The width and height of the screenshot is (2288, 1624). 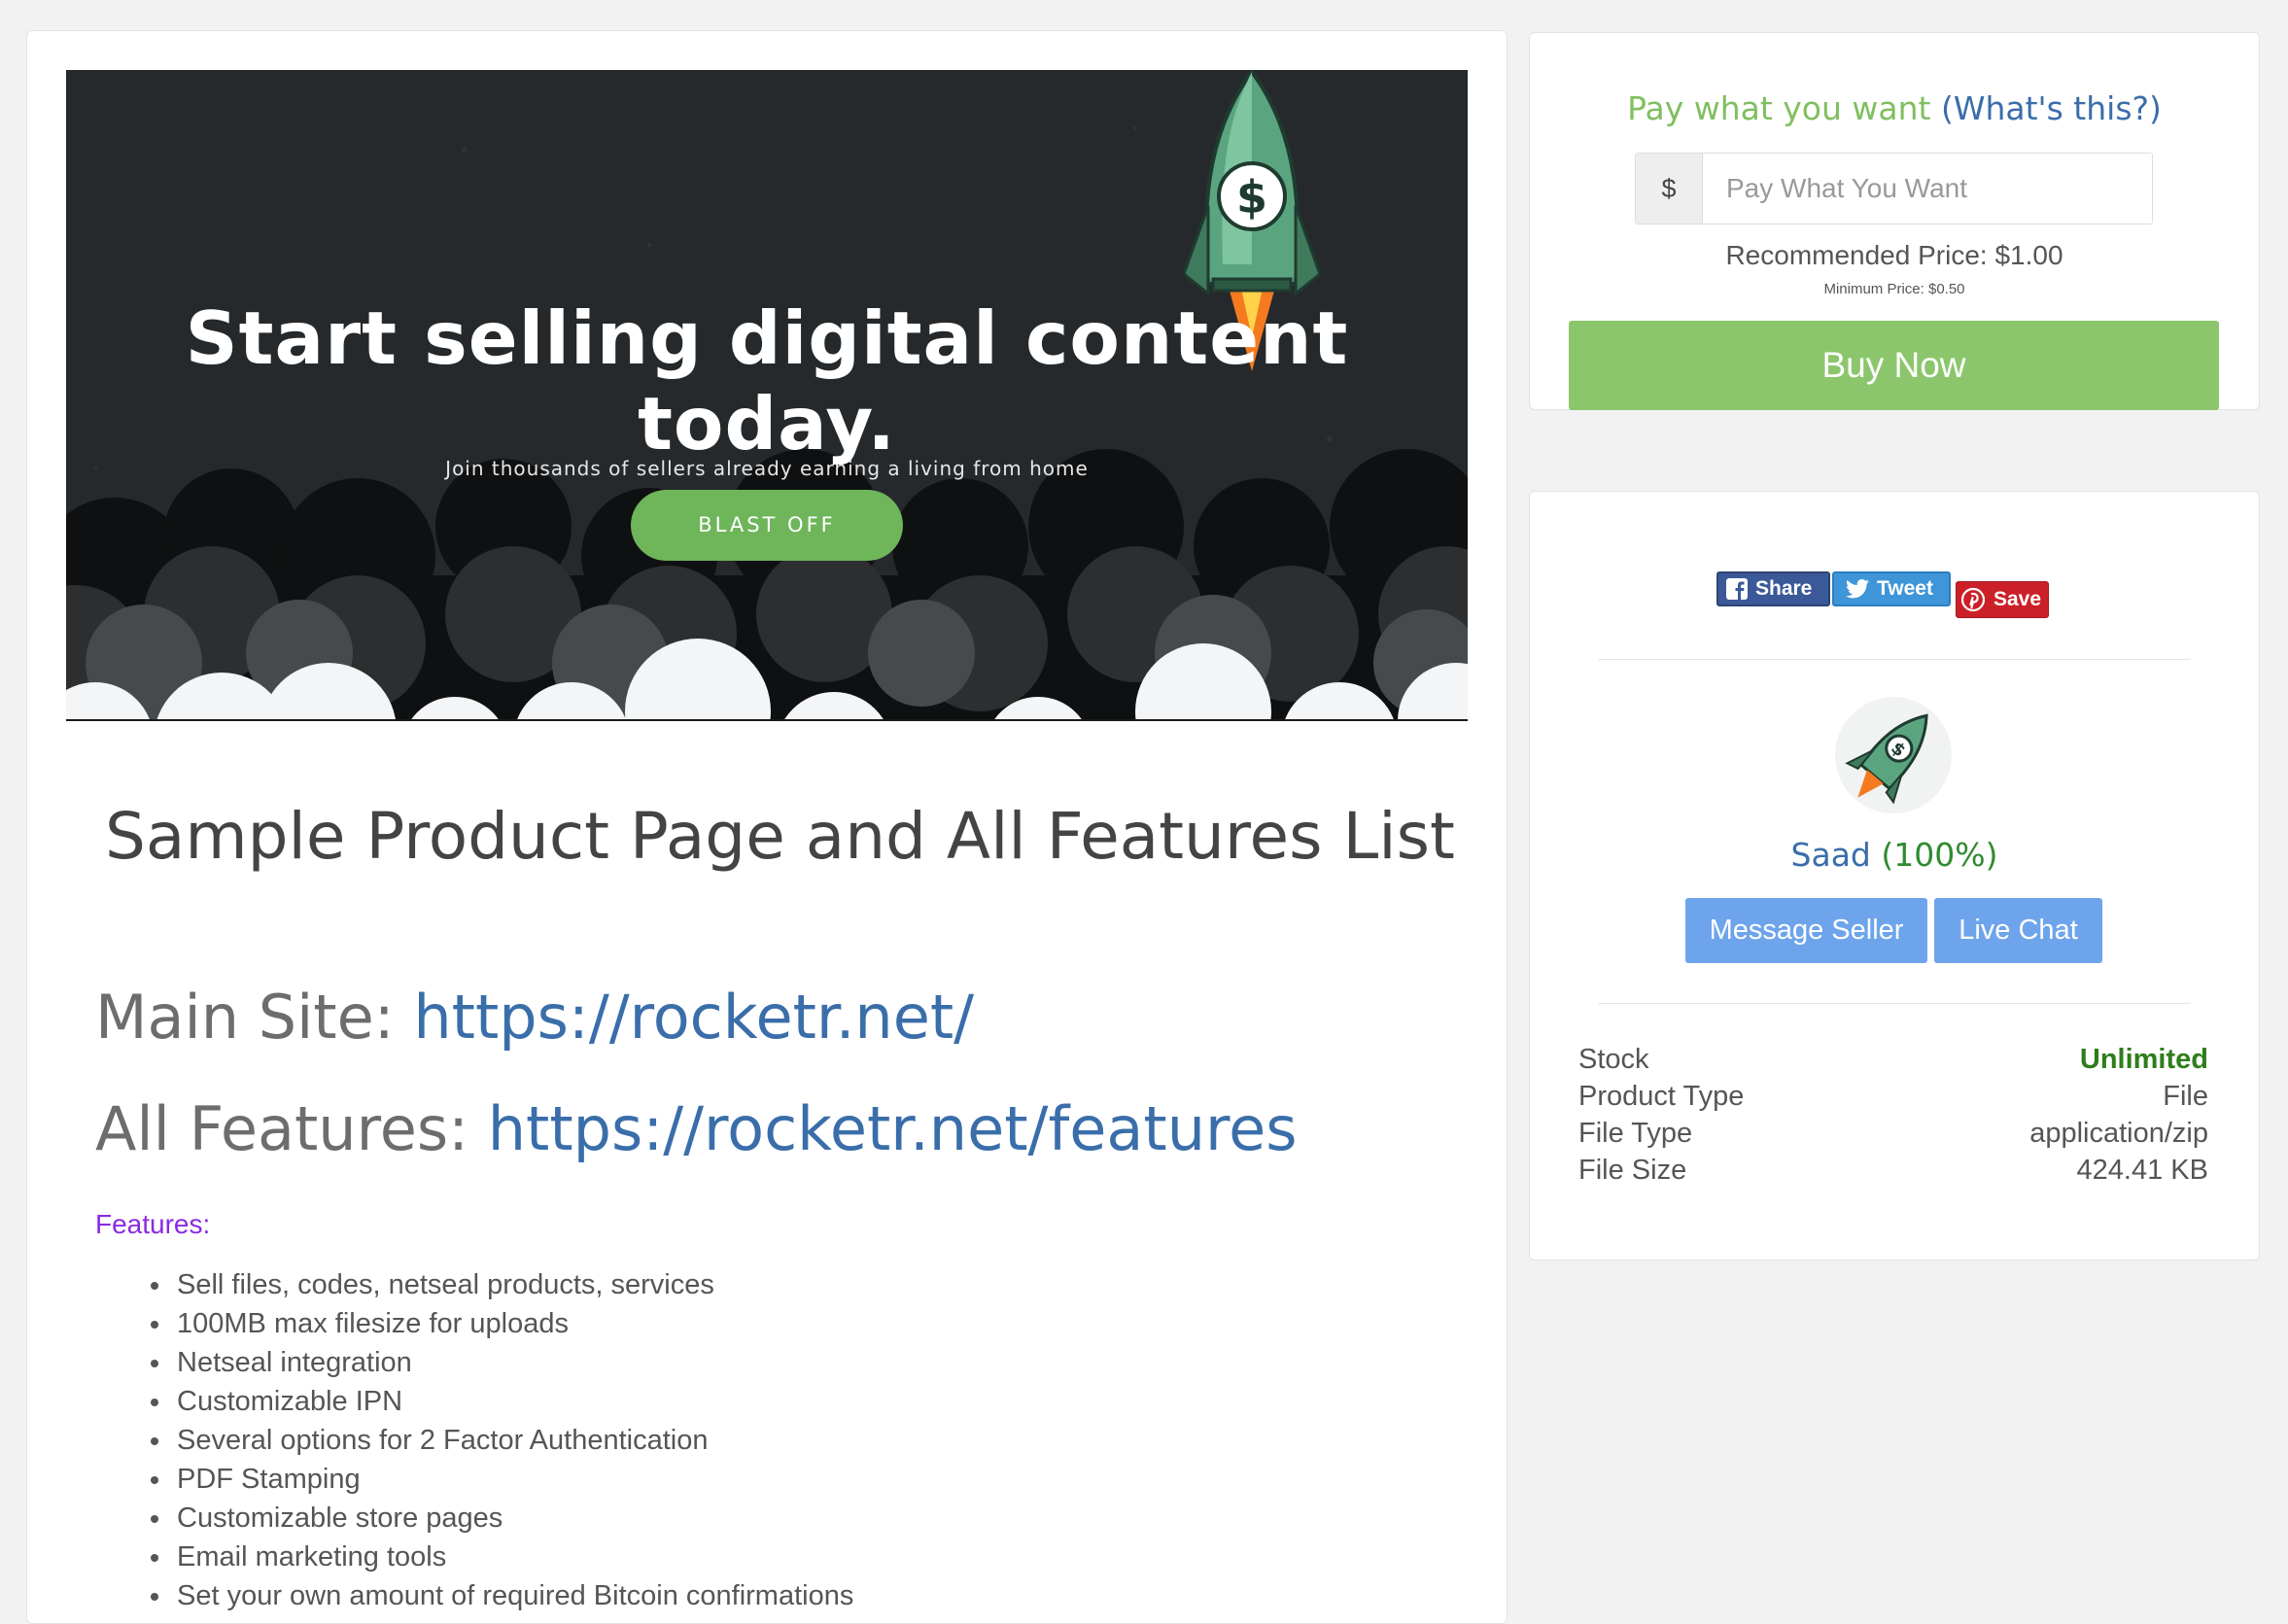 I want to click on pay-what-you-want-label: Pay what you want, so click(x=1779, y=108).